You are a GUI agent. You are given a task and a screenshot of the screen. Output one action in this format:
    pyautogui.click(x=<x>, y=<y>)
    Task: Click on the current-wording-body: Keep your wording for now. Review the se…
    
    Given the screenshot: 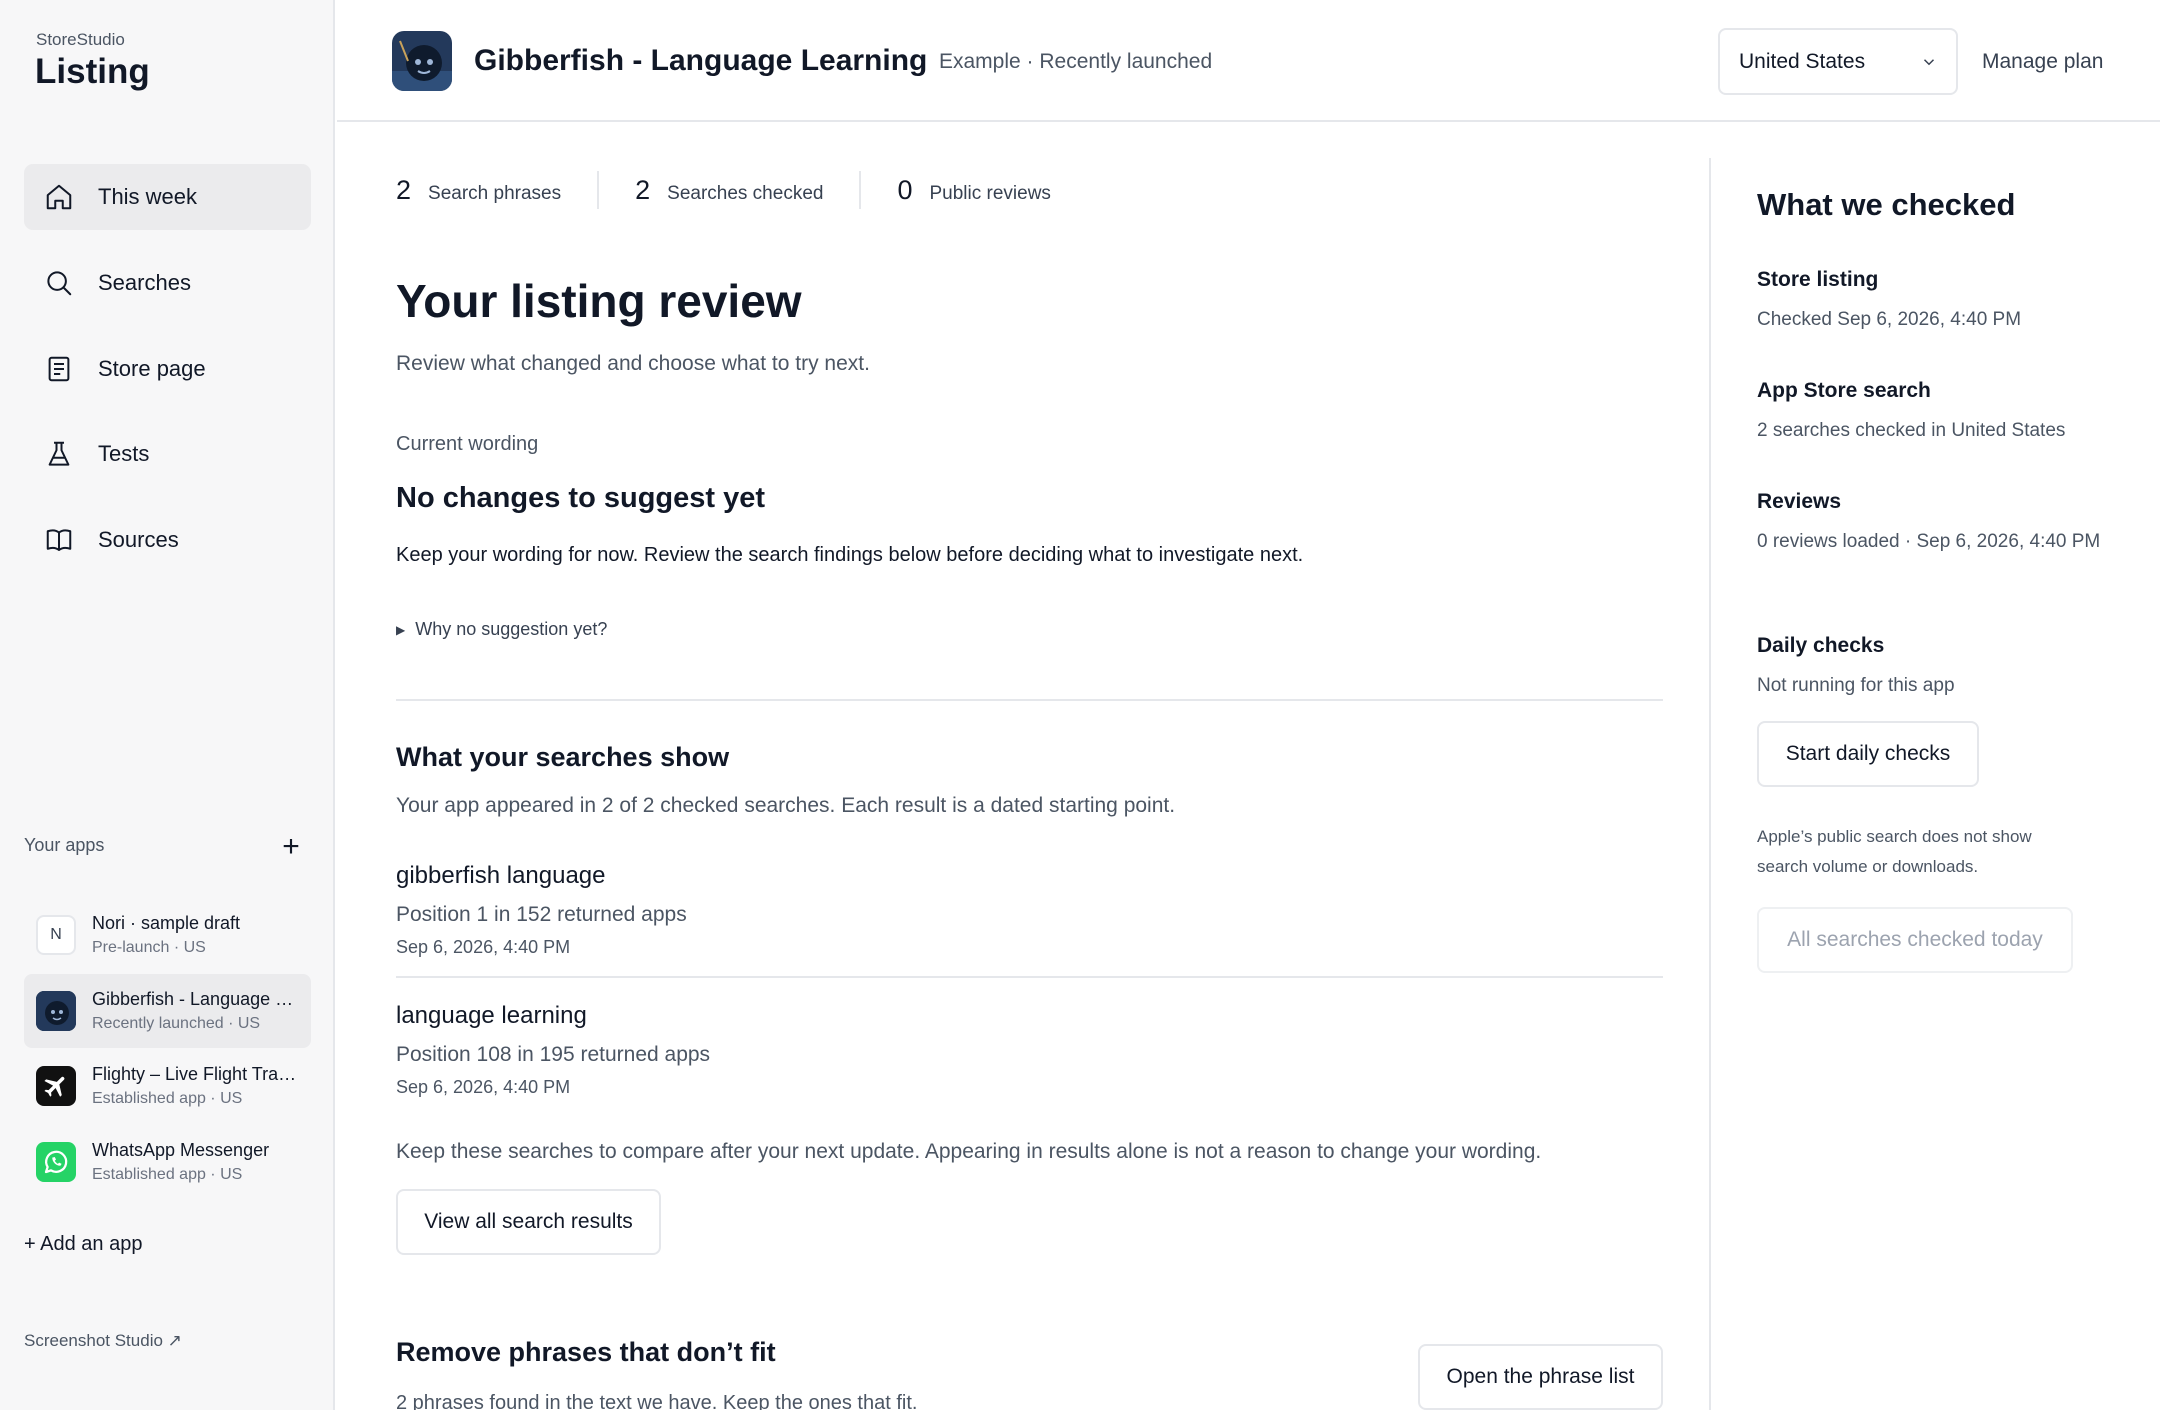 What is the action you would take?
    pyautogui.click(x=850, y=555)
    